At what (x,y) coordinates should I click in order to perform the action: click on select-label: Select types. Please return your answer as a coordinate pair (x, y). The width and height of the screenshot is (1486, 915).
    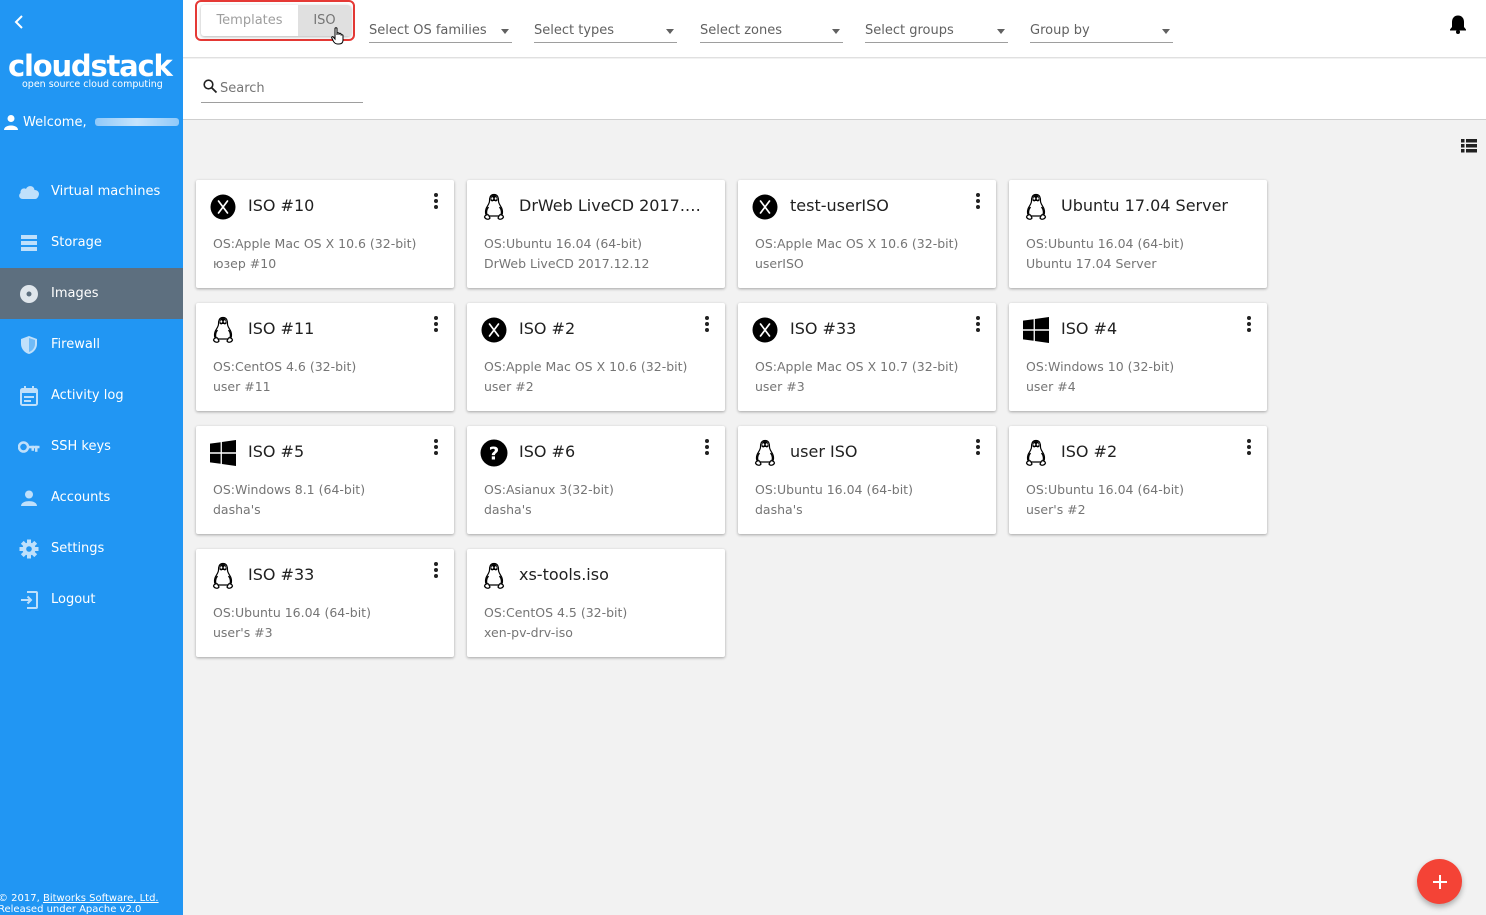
    Looking at the image, I should click on (574, 30).